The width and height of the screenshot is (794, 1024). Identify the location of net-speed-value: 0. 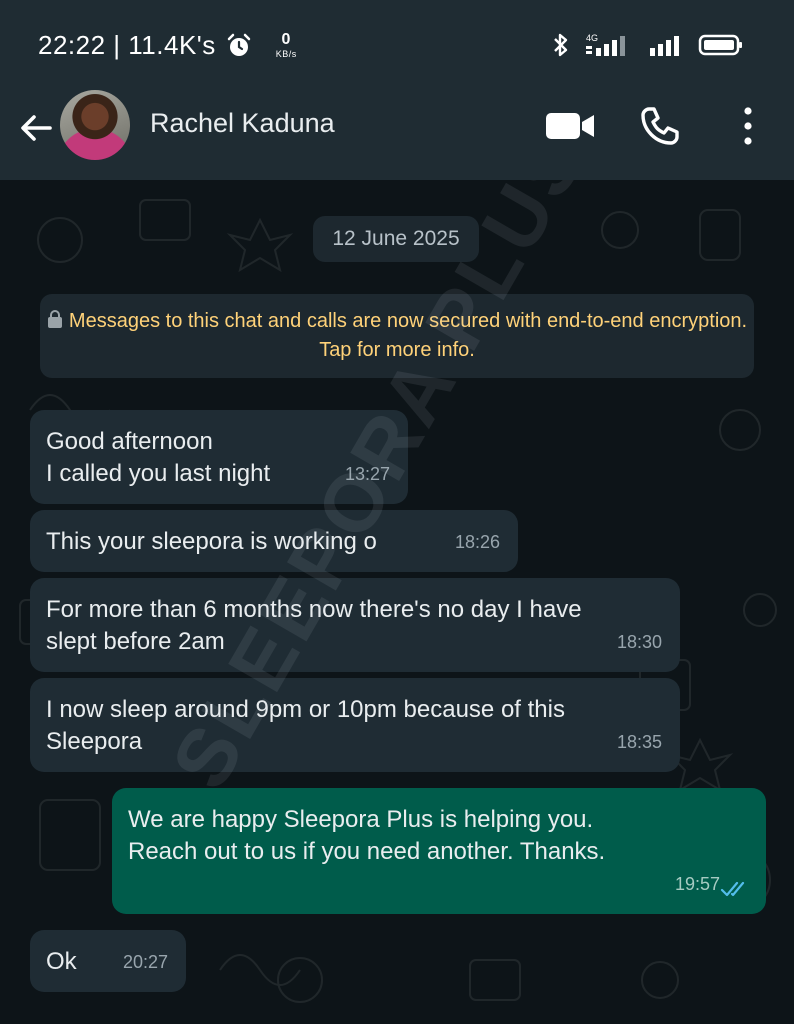
(286, 39).